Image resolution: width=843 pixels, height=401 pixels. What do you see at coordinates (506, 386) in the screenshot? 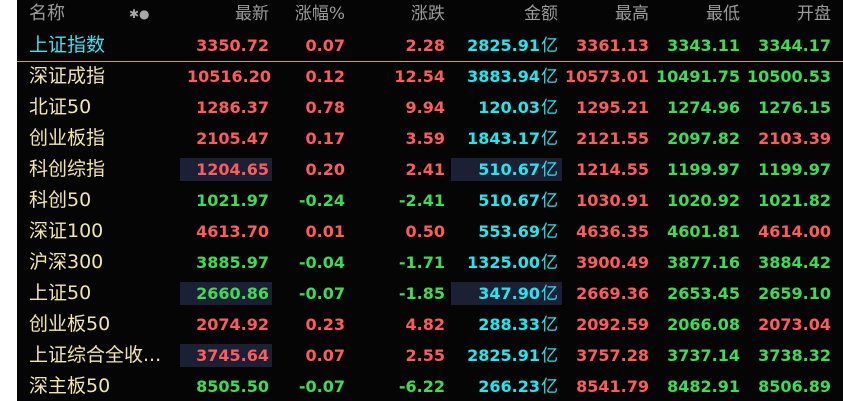
I see `amount-value: 266.23亿` at bounding box center [506, 386].